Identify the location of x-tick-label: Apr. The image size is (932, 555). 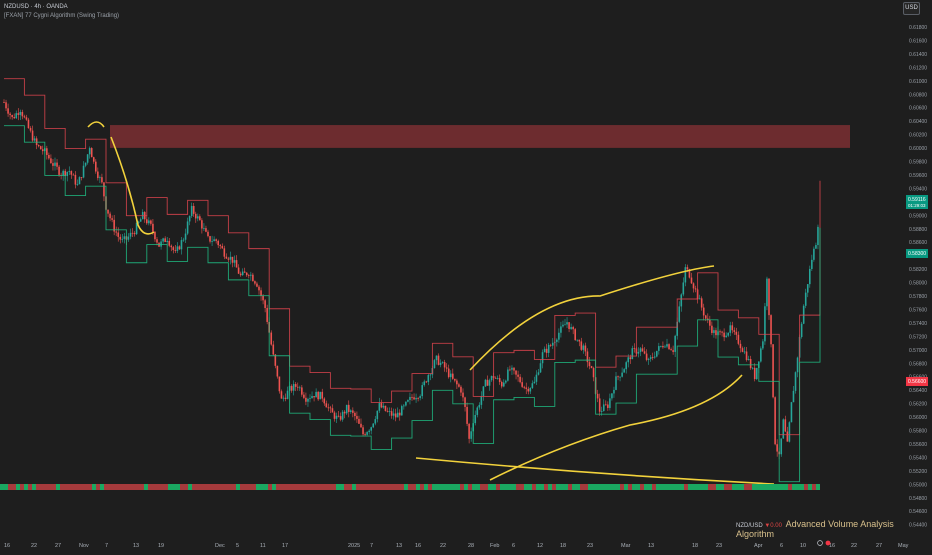
(758, 546).